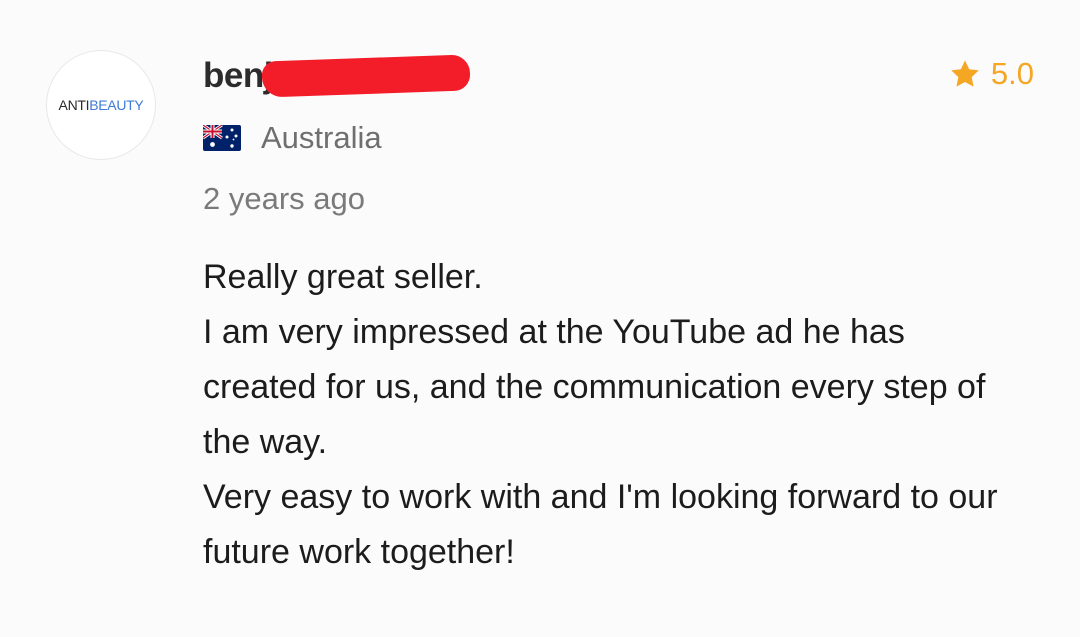 The width and height of the screenshot is (1080, 637). I want to click on australia-flag-icon, so click(222, 138).